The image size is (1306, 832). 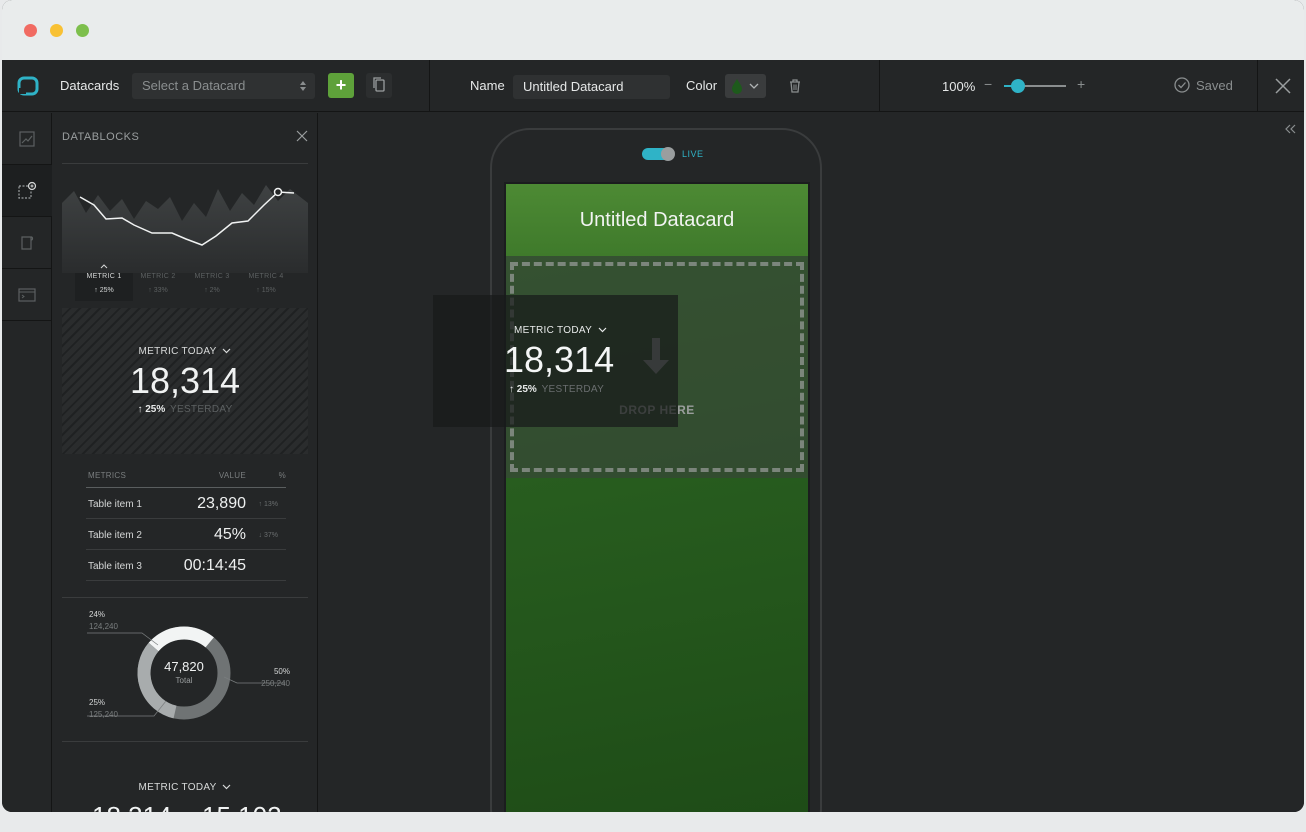 What do you see at coordinates (27, 462) in the screenshot?
I see `icon-sidebar` at bounding box center [27, 462].